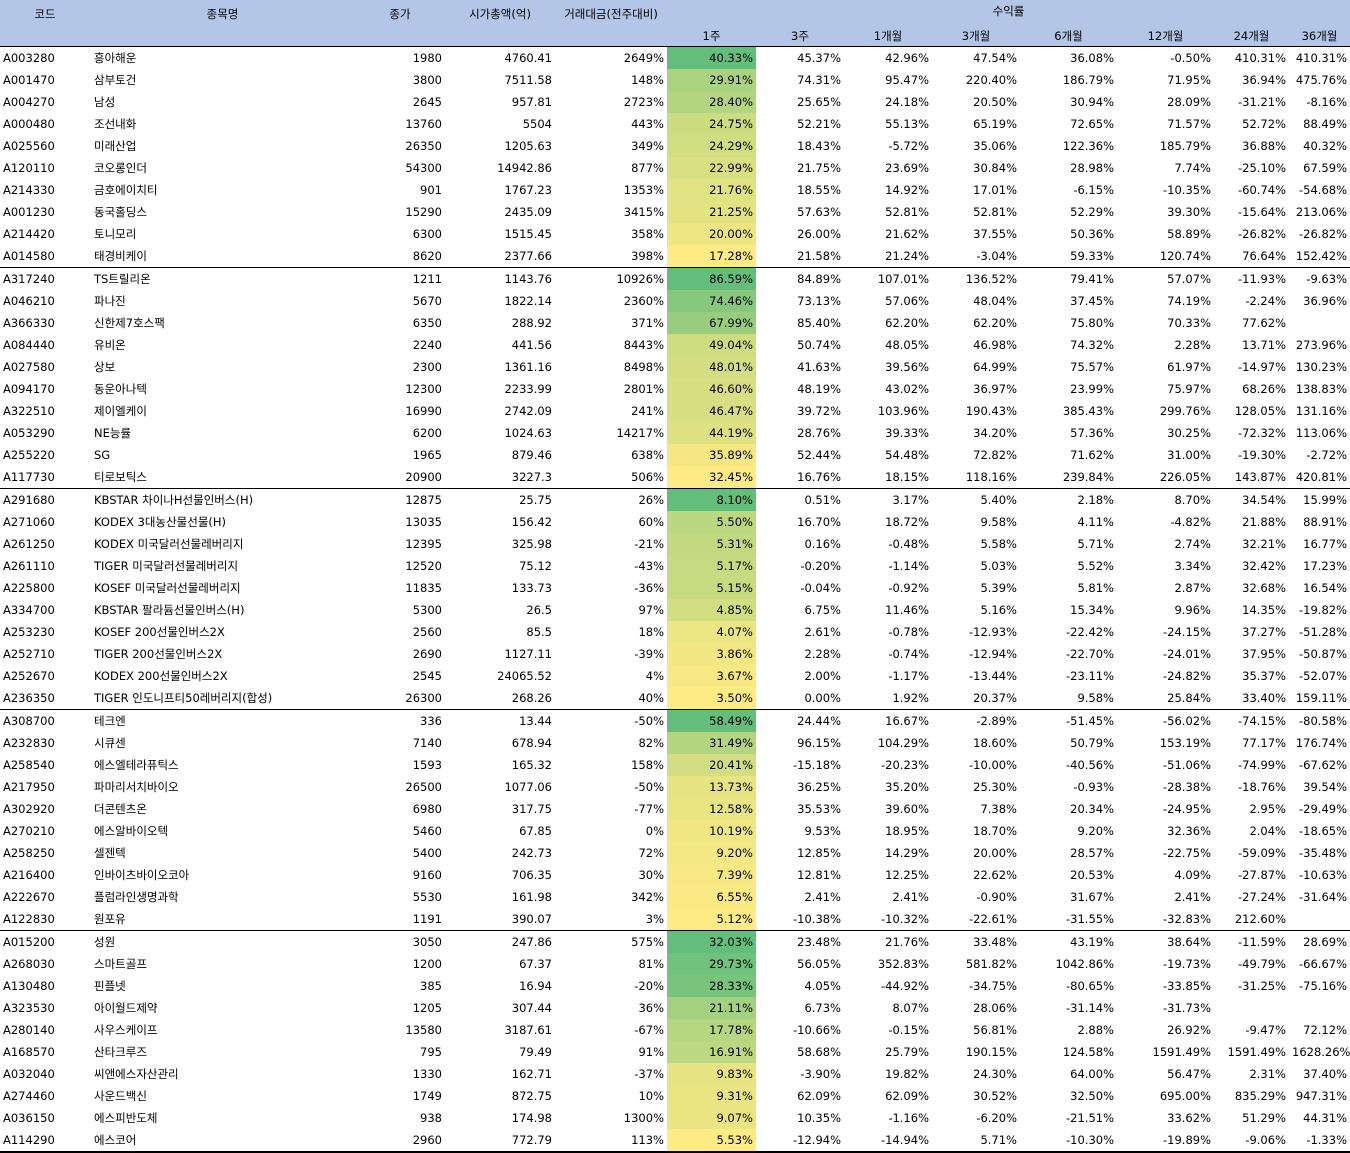 The image size is (1350, 1153). What do you see at coordinates (1068, 411) in the screenshot?
I see `return-6m-cell: 385.43%` at bounding box center [1068, 411].